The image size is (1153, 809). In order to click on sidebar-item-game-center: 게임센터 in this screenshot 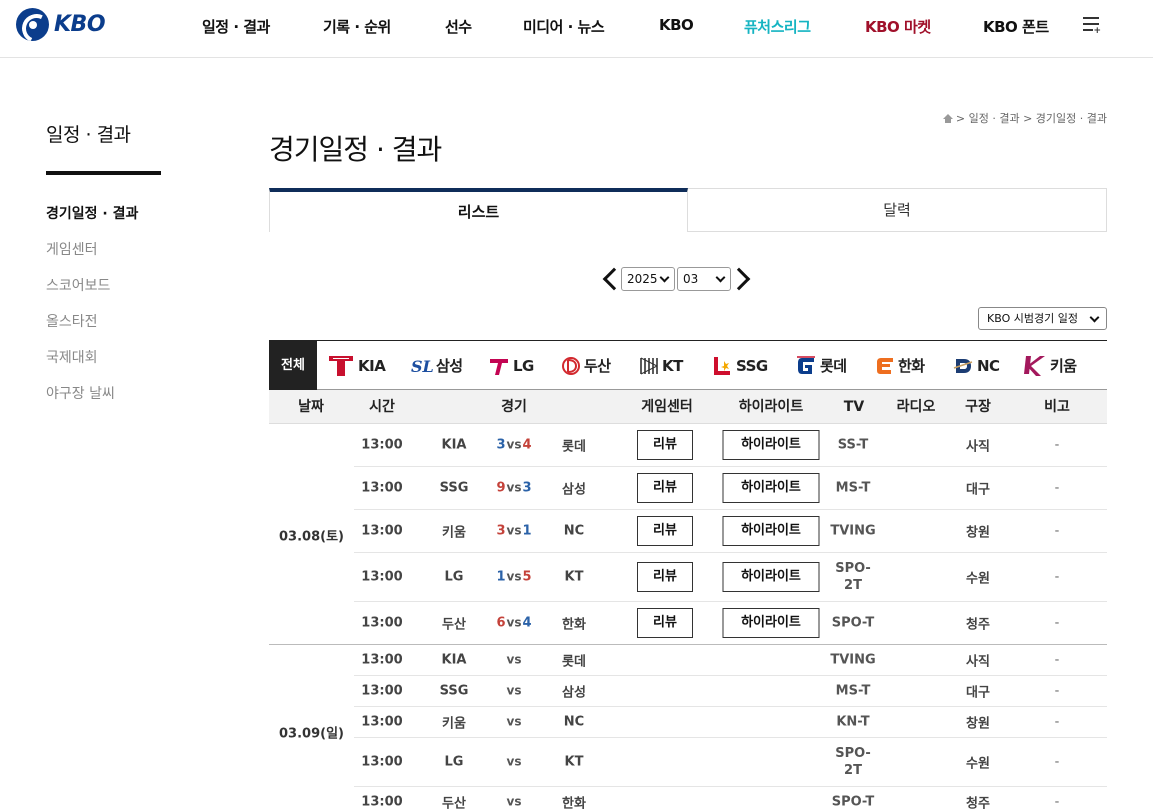, I will do `click(92, 258)`.